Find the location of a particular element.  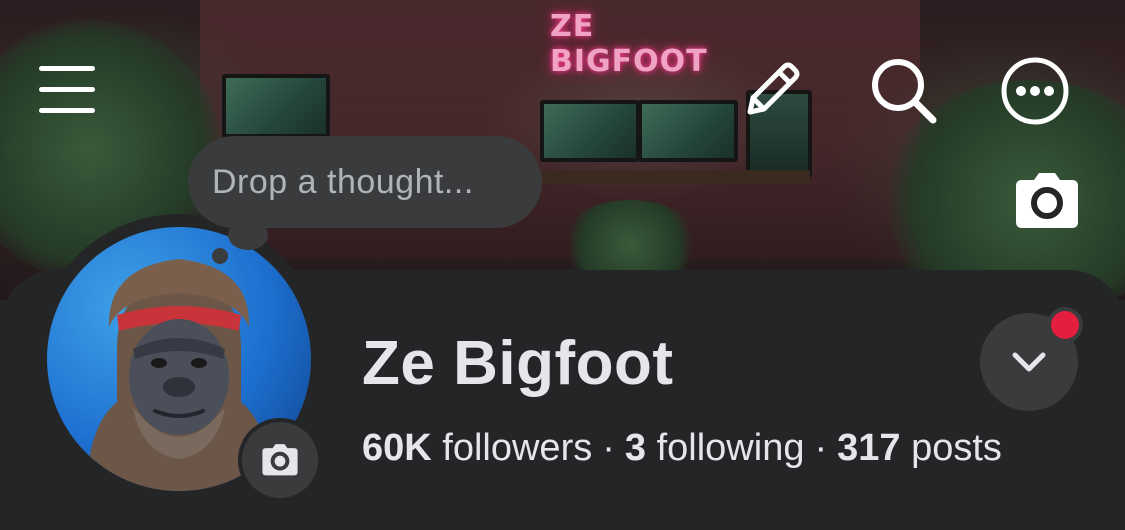

avatar-camera-button is located at coordinates (280, 460).